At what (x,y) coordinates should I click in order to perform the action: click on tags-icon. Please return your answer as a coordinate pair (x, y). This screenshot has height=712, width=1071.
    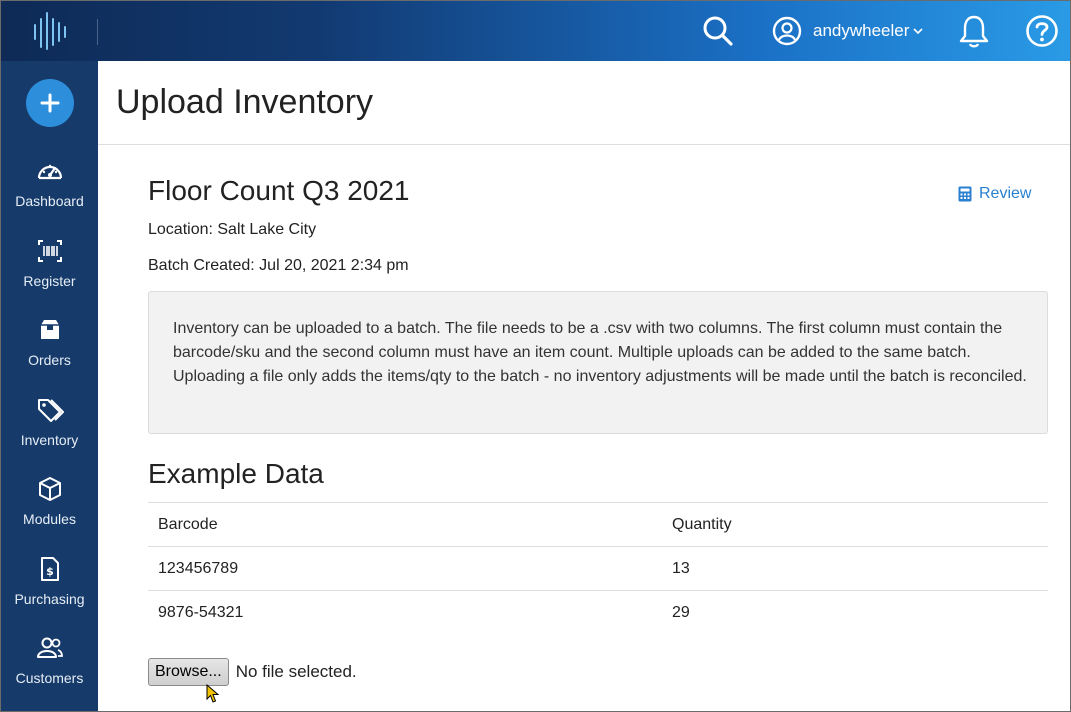
    Looking at the image, I should click on (50, 410).